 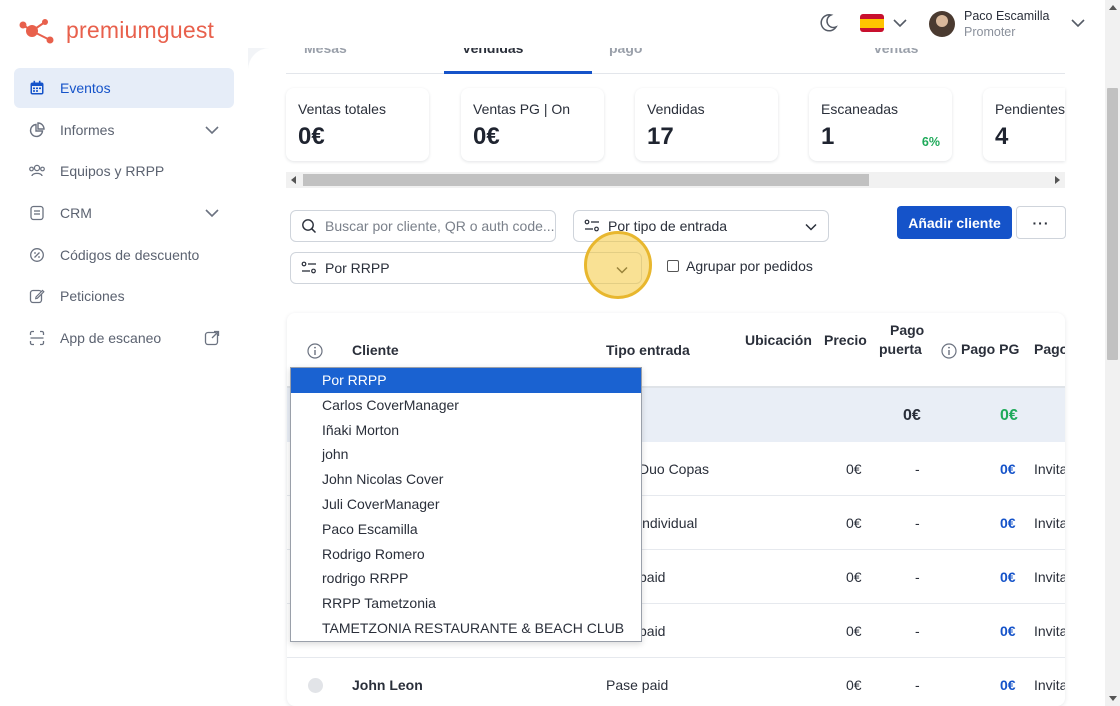 What do you see at coordinates (37, 171) in the screenshot?
I see `team-icon` at bounding box center [37, 171].